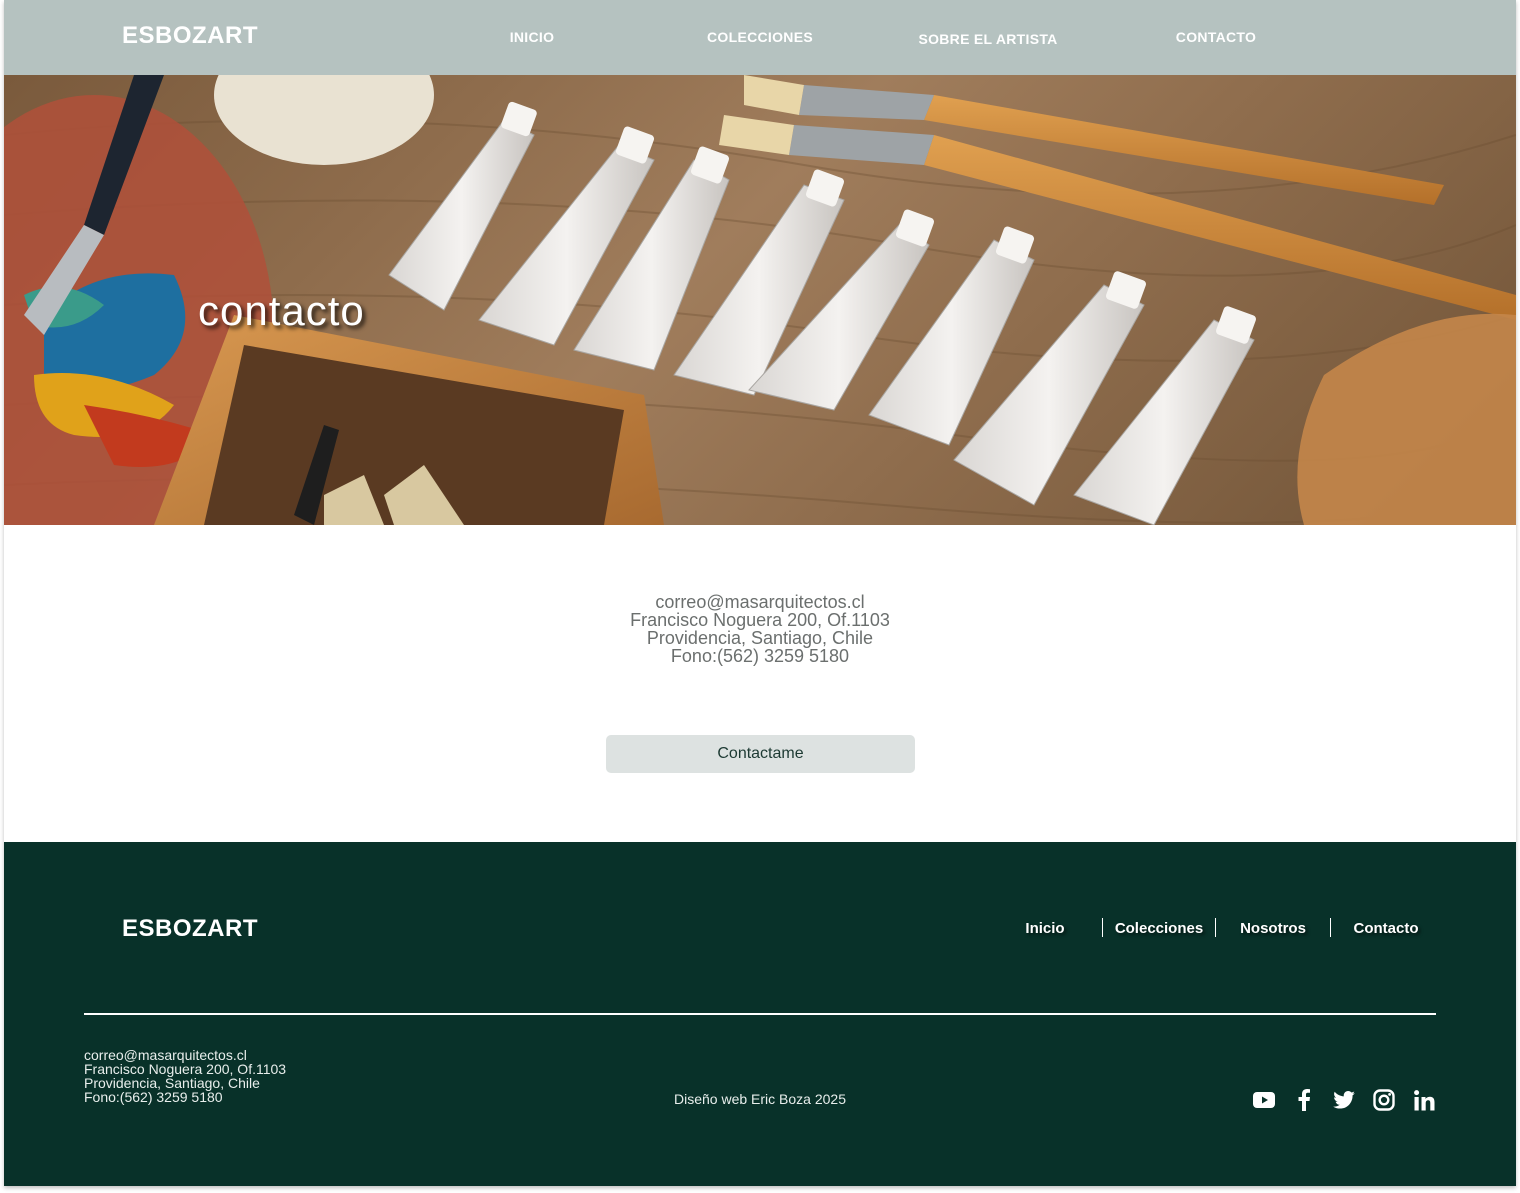  Describe the element at coordinates (987, 39) in the screenshot. I see `nav-sobre-el-artista: SOBRE EL ARTISTA` at that location.